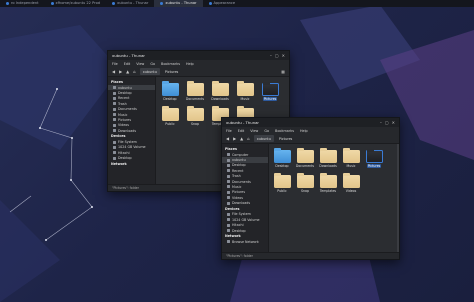 The height and width of the screenshot is (302, 474). Describe the element at coordinates (125, 119) in the screenshot. I see `sidebar-item-label: Pictures` at that location.